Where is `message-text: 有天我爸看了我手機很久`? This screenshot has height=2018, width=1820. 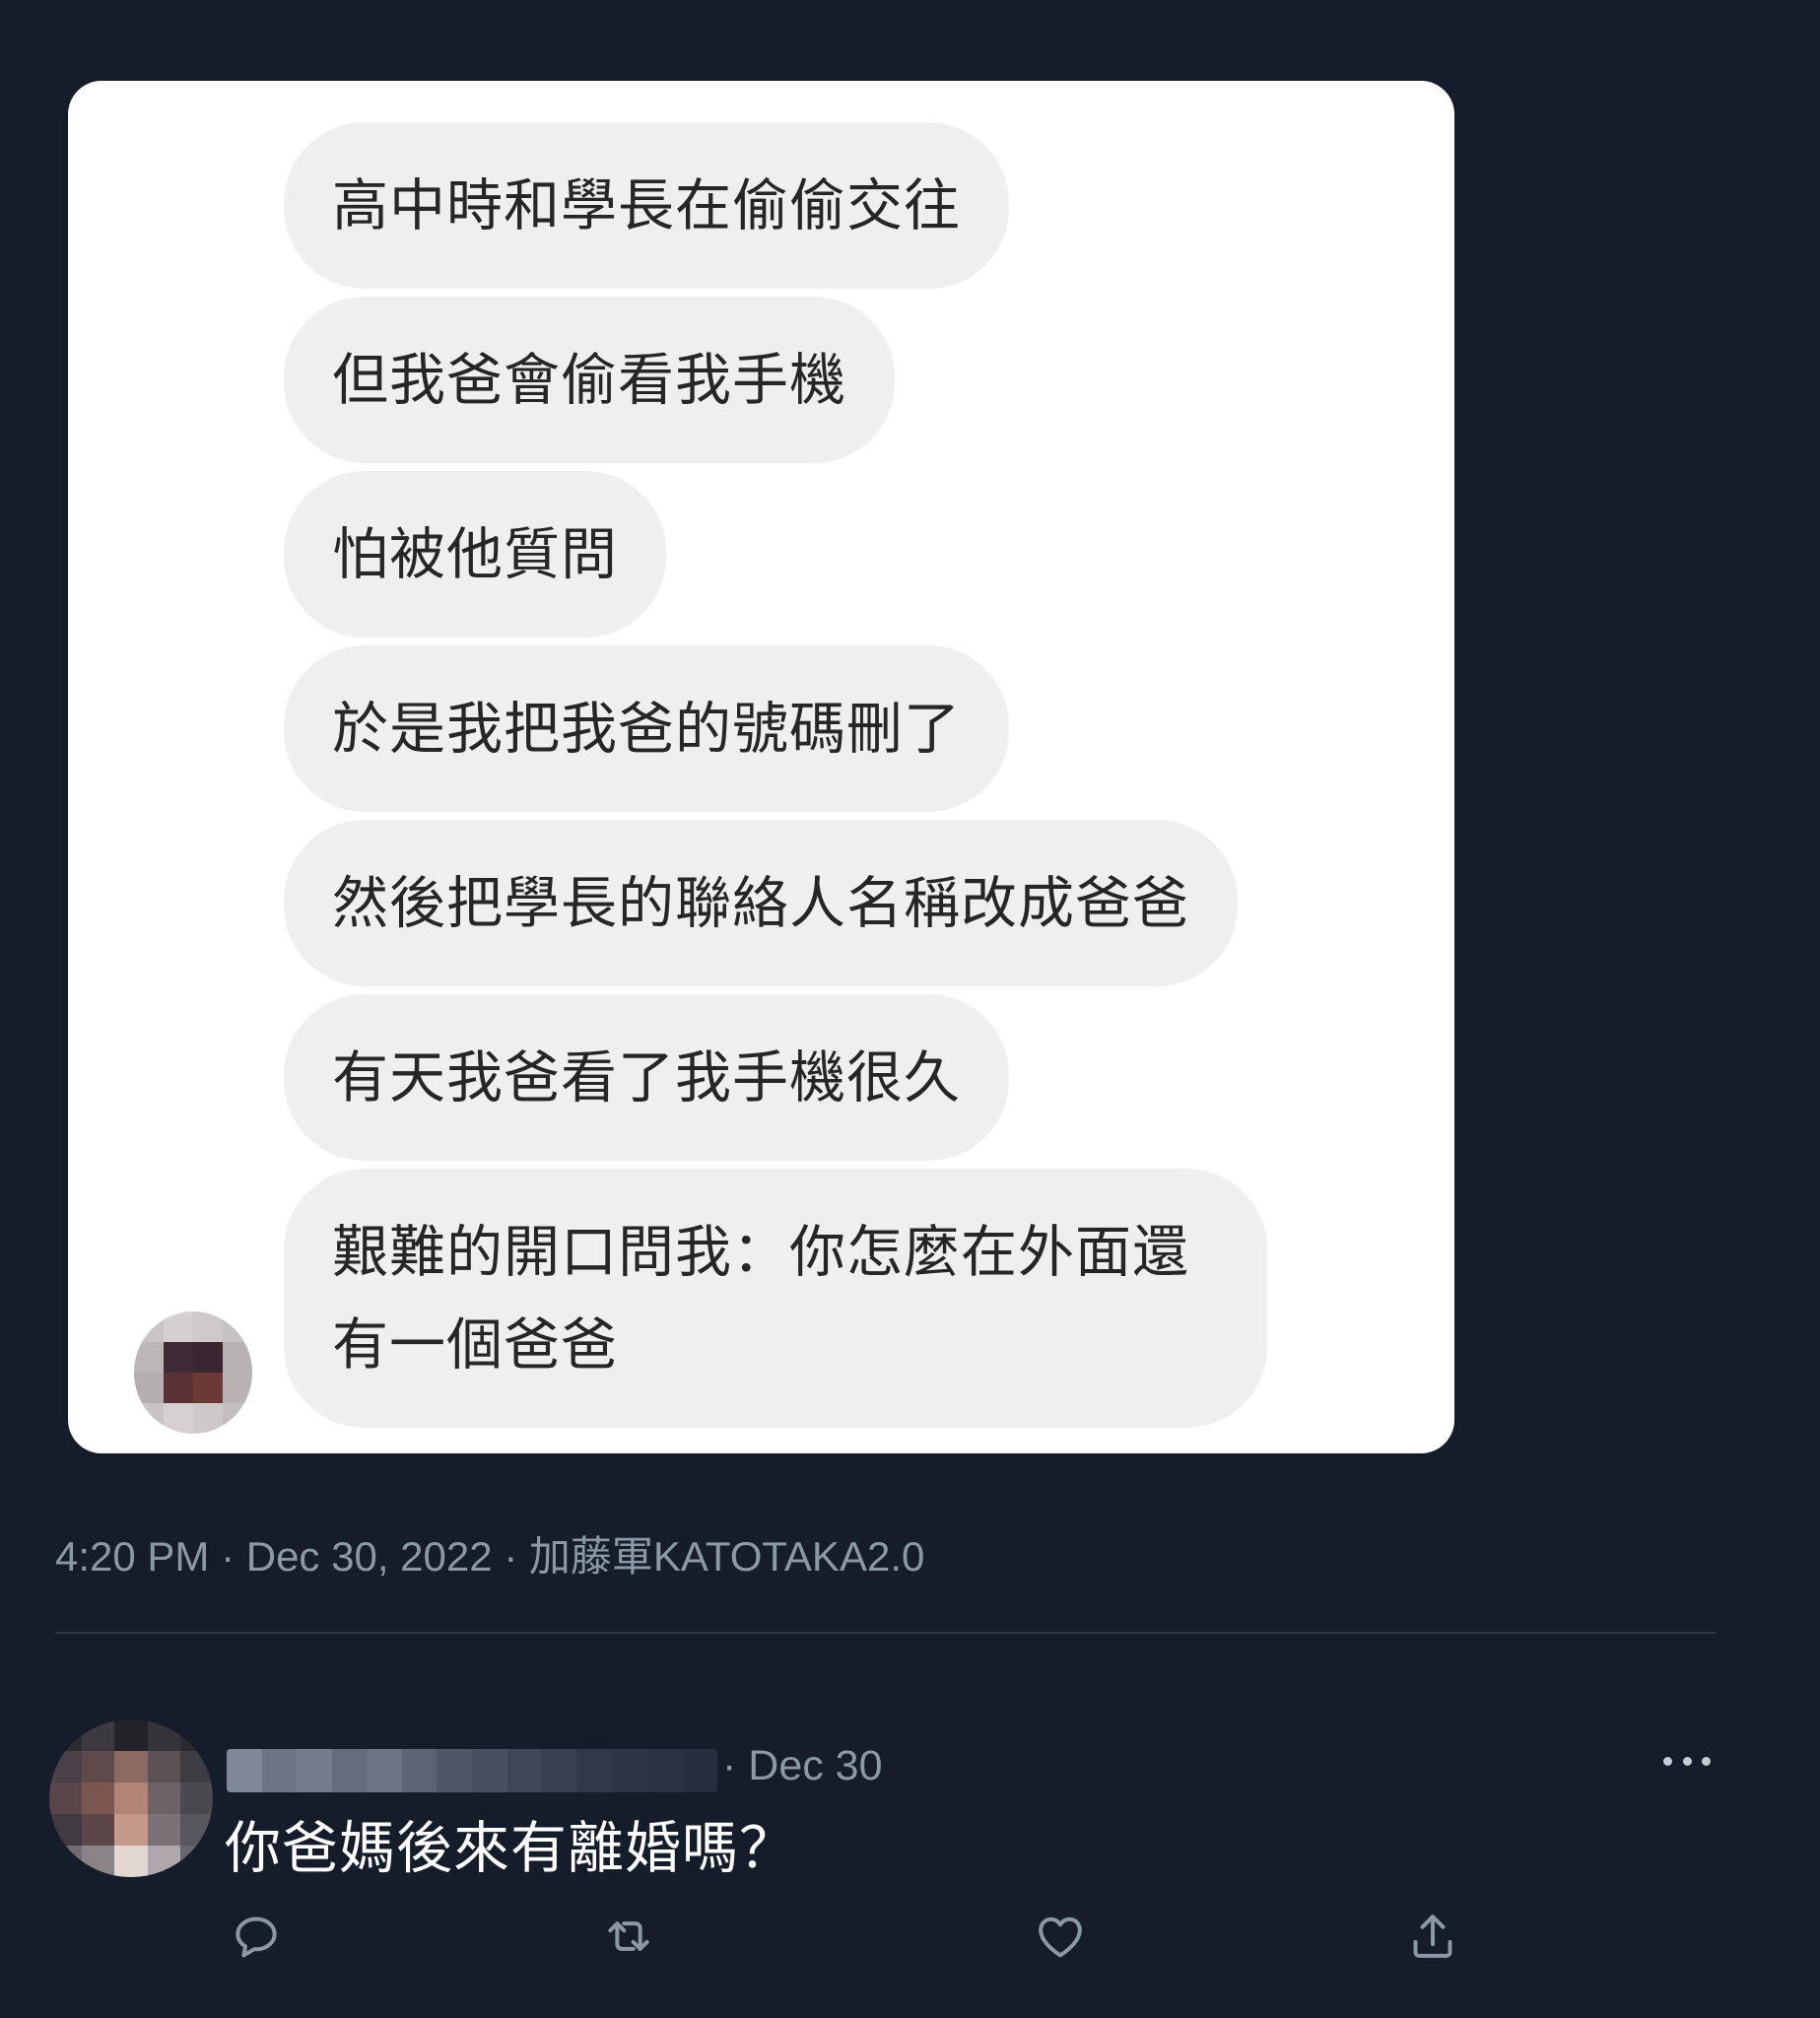 message-text: 有天我爸看了我手機很久 is located at coordinates (646, 1077).